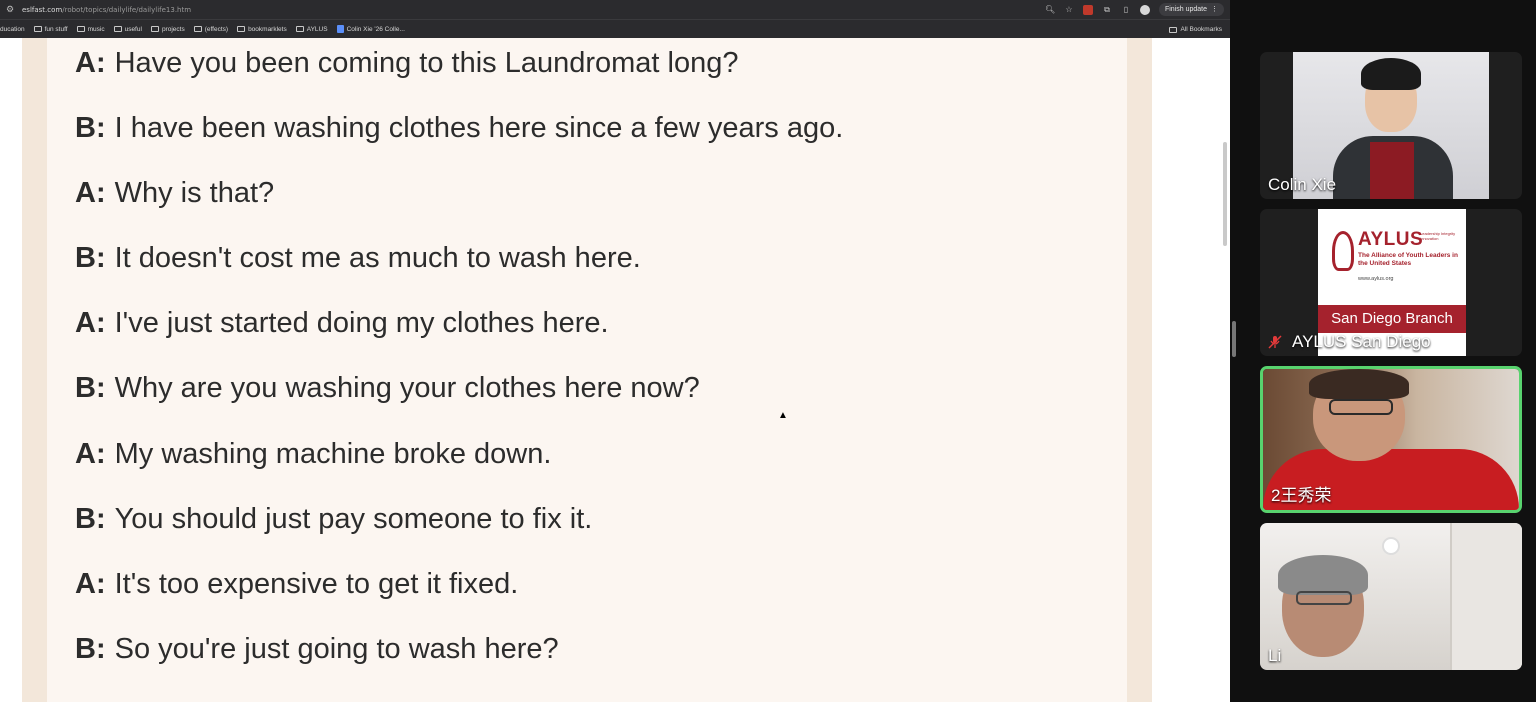  I want to click on dialogue-text: Why is that?, so click(194, 193).